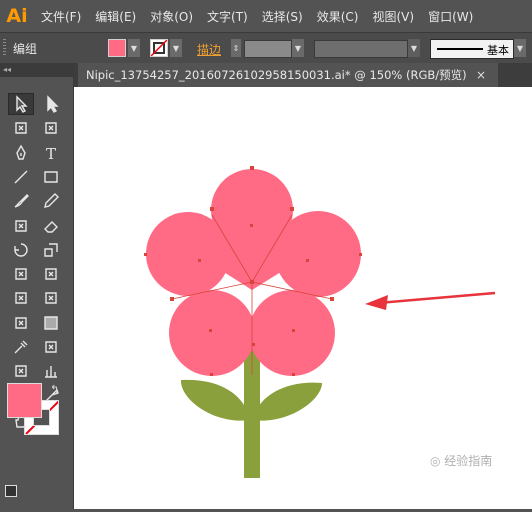  Describe the element at coordinates (287, 401) in the screenshot. I see `right-leaf` at that location.